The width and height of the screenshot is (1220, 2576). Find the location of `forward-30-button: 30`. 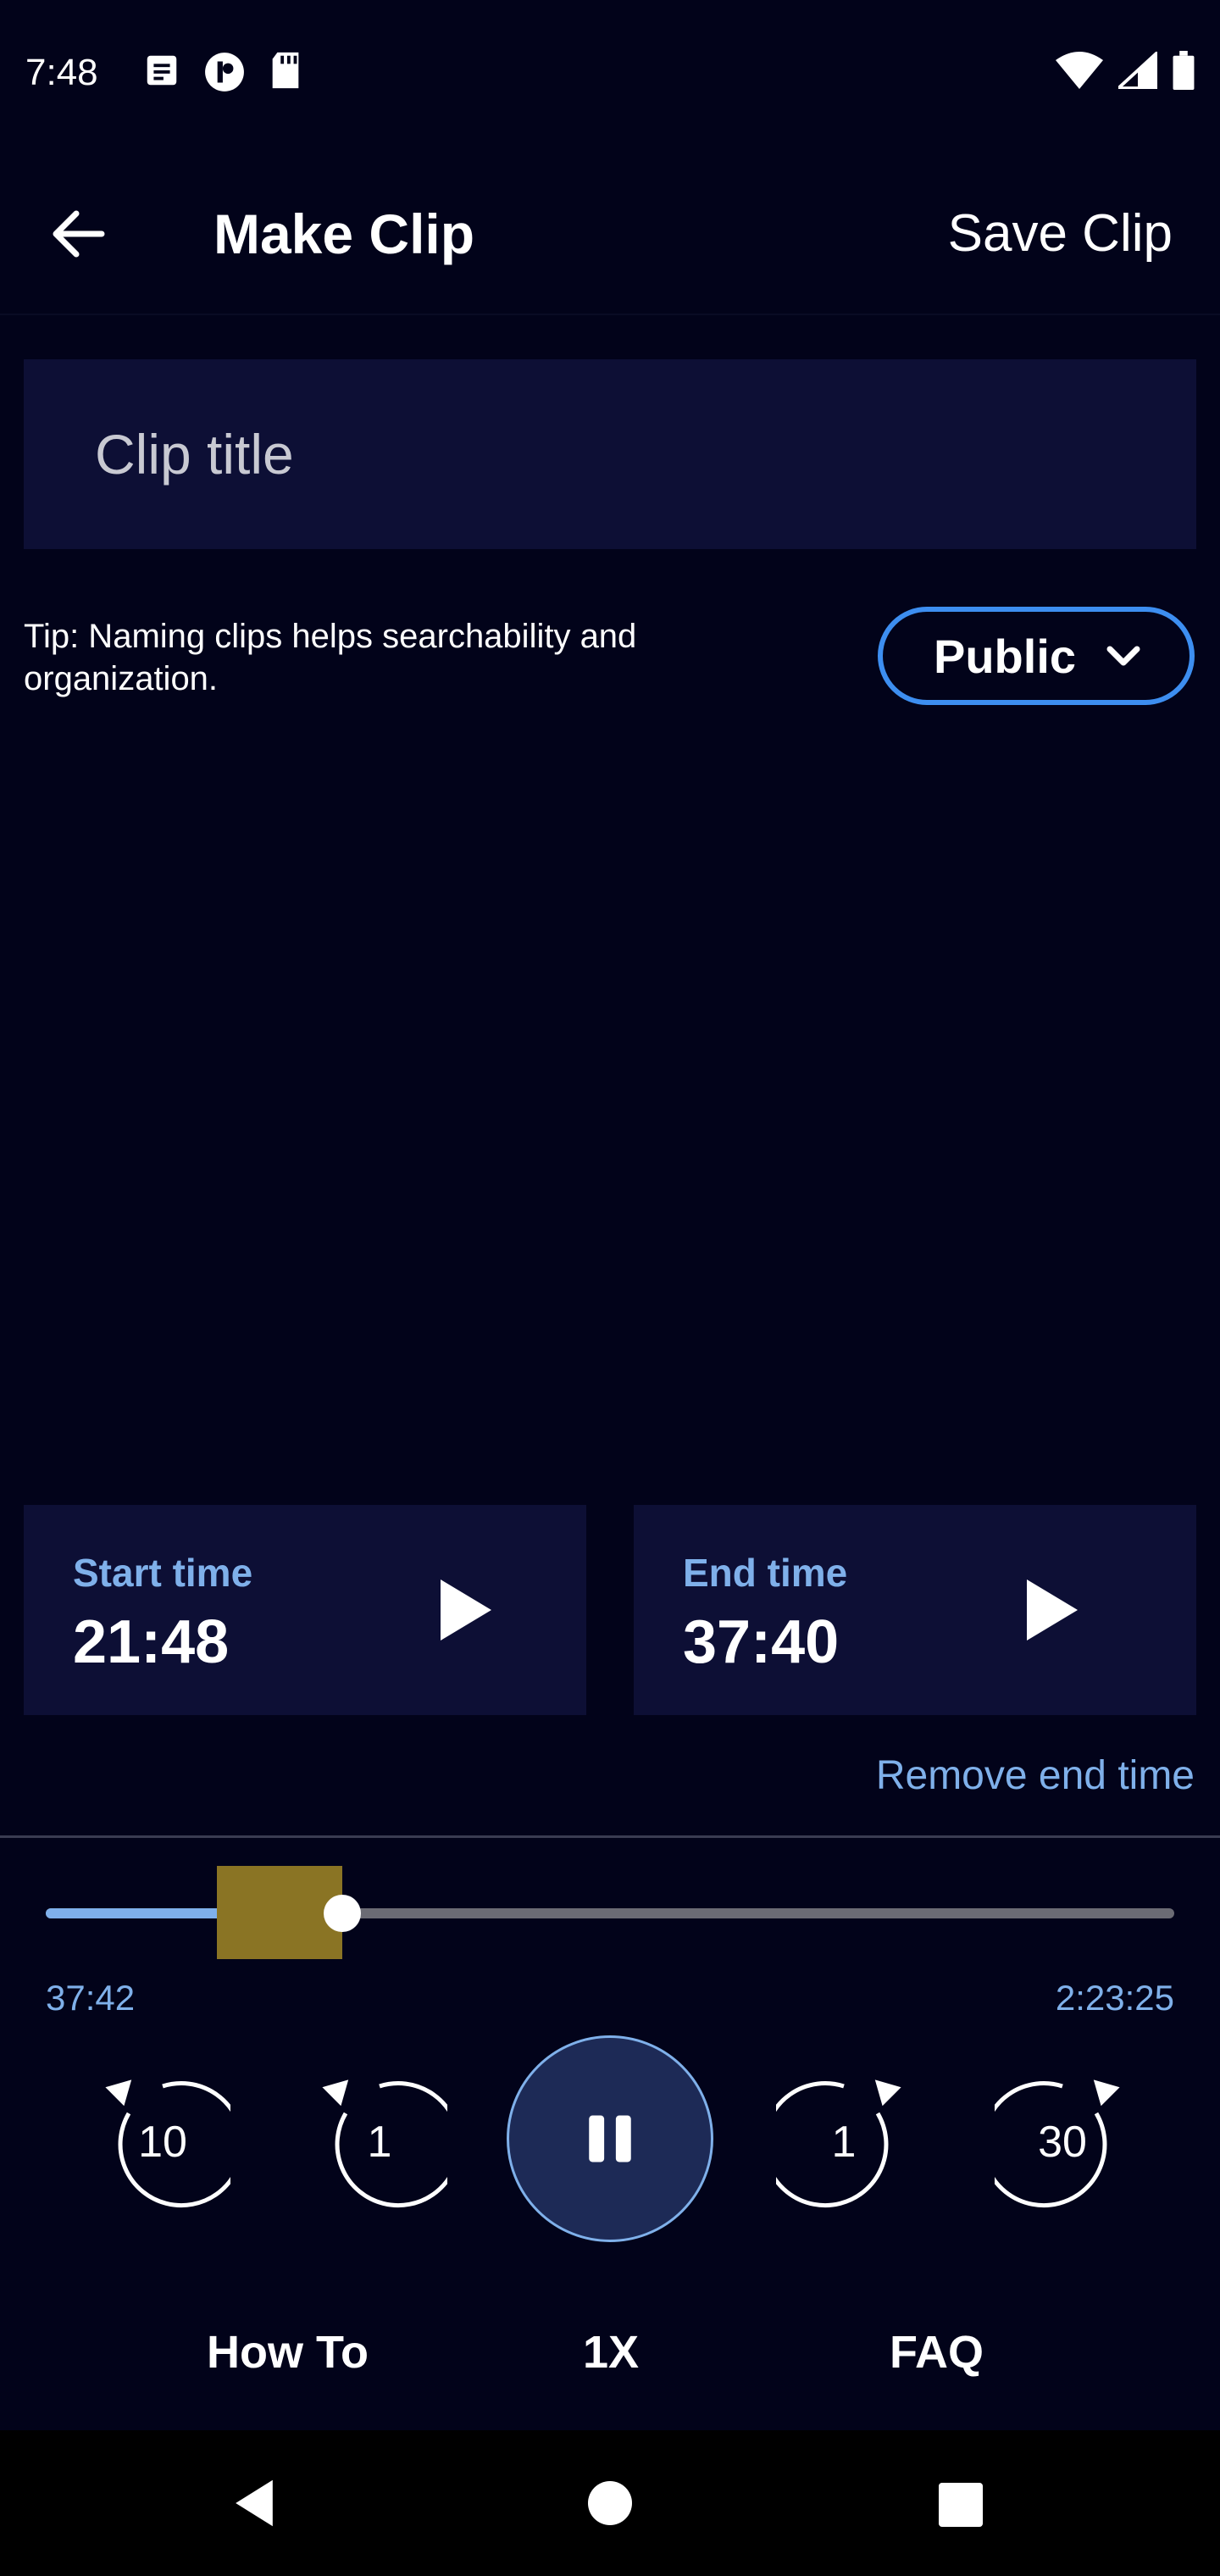

forward-30-button: 30 is located at coordinates (1055, 2142).